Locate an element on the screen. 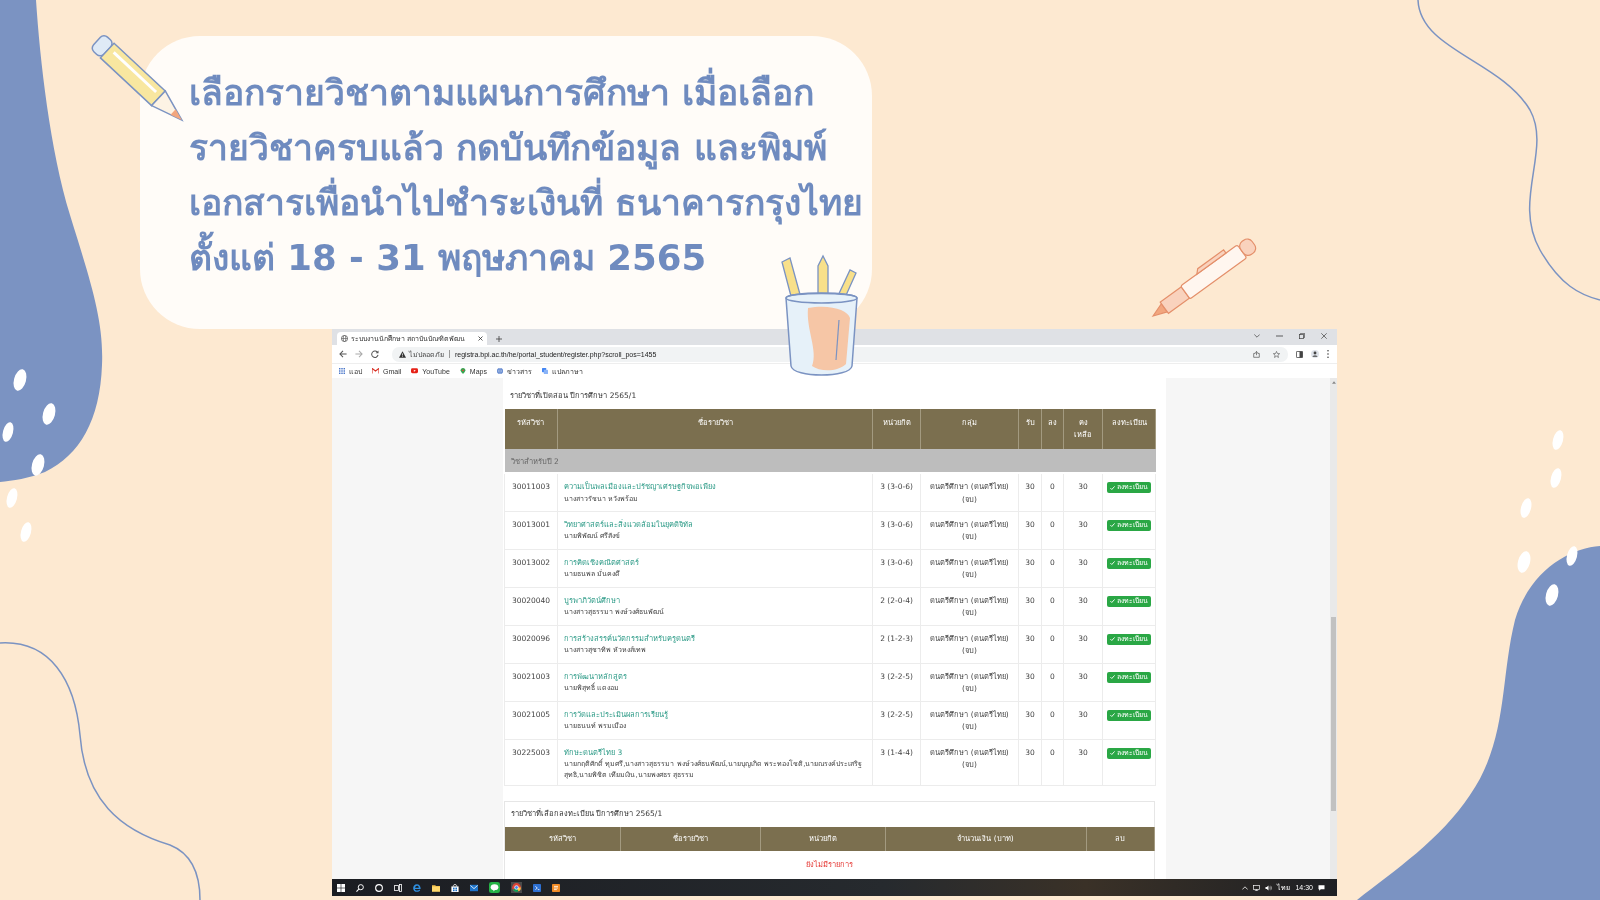  notification-icon is located at coordinates (1321, 887).